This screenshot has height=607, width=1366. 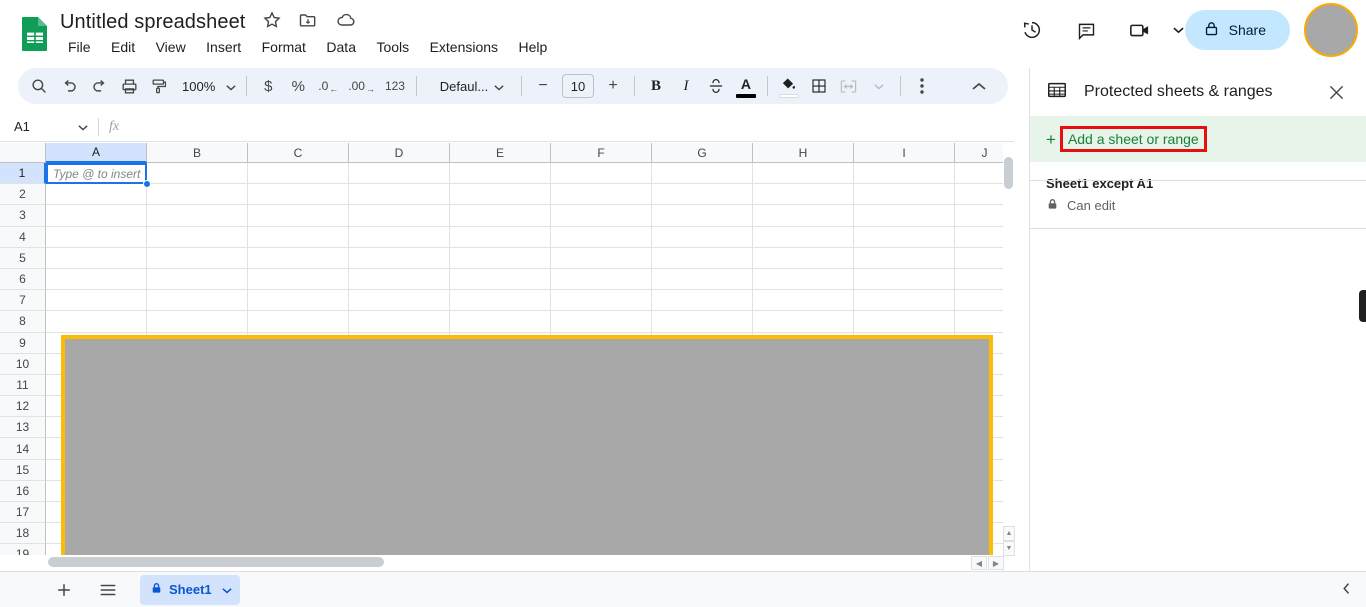 I want to click on cell-F5, so click(x=601, y=258).